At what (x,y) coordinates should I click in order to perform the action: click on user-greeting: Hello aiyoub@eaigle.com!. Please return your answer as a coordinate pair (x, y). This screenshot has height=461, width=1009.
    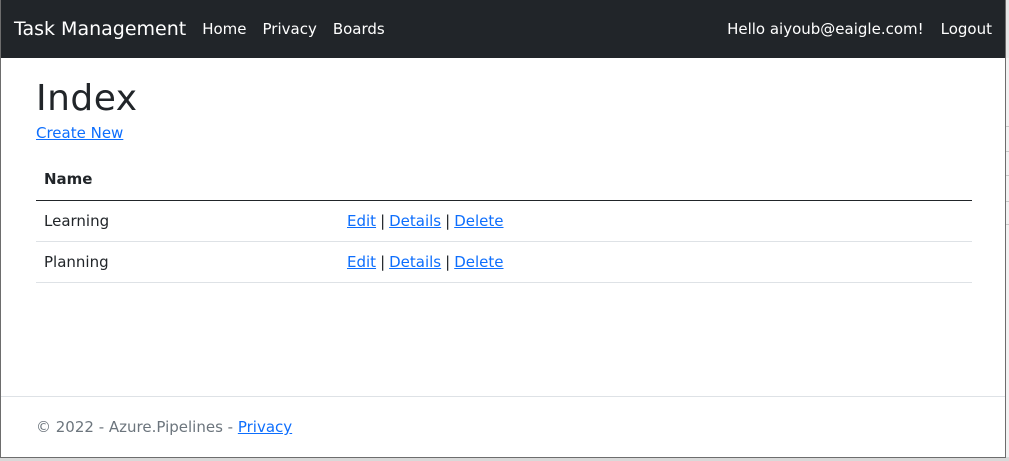
    Looking at the image, I should click on (825, 29).